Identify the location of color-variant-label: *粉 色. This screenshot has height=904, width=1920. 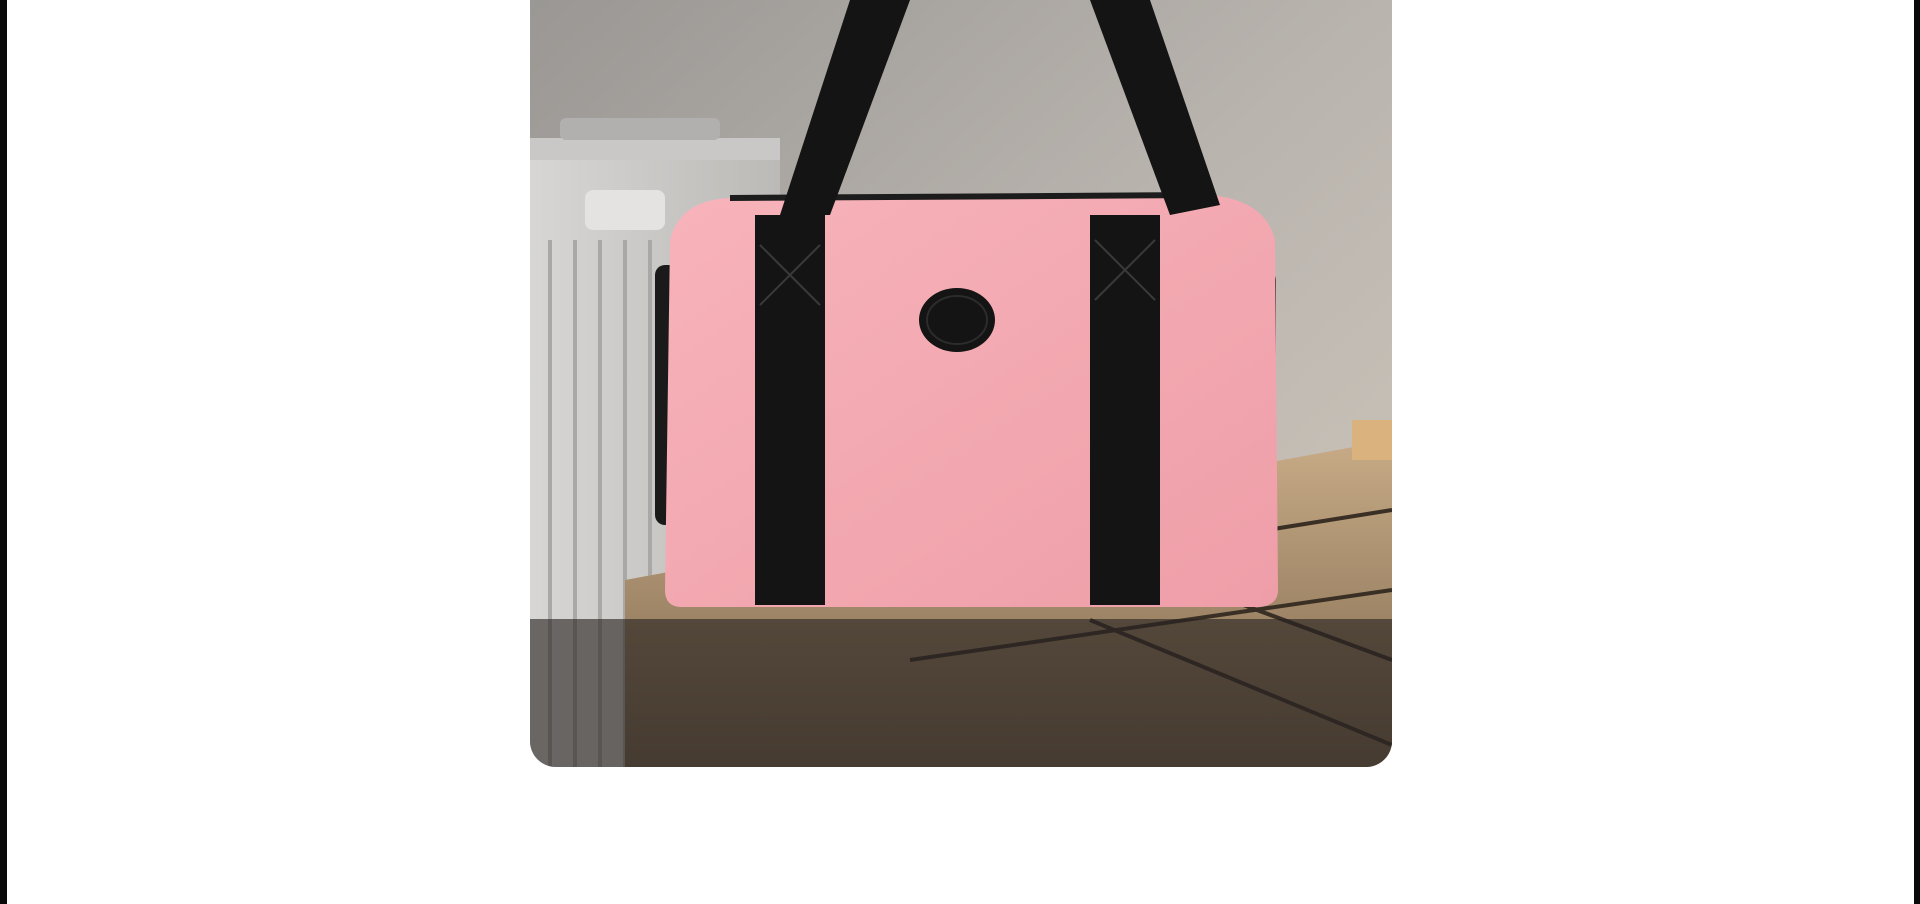
(169, 699).